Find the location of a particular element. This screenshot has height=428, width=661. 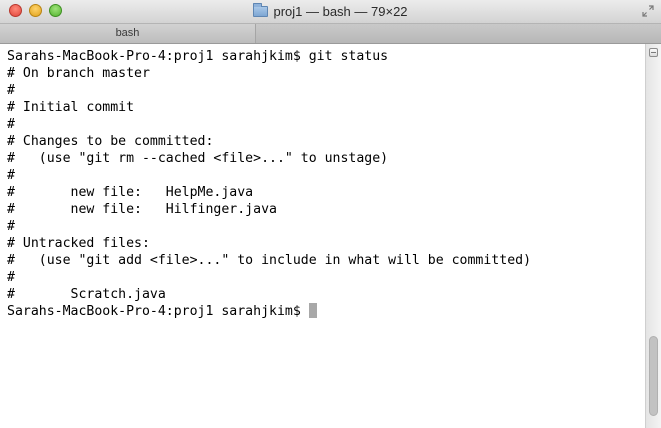

terminal-line-text: # new file: Hilfinger.java is located at coordinates (142, 209).